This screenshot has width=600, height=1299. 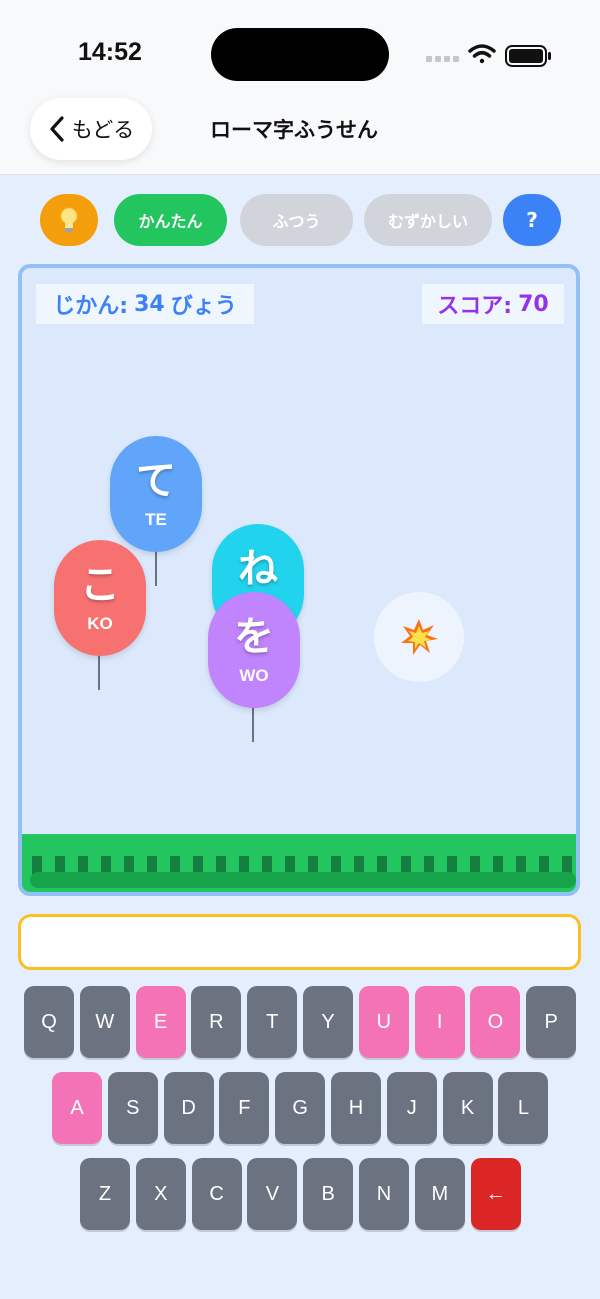 What do you see at coordinates (328, 1194) in the screenshot?
I see `key-b: B` at bounding box center [328, 1194].